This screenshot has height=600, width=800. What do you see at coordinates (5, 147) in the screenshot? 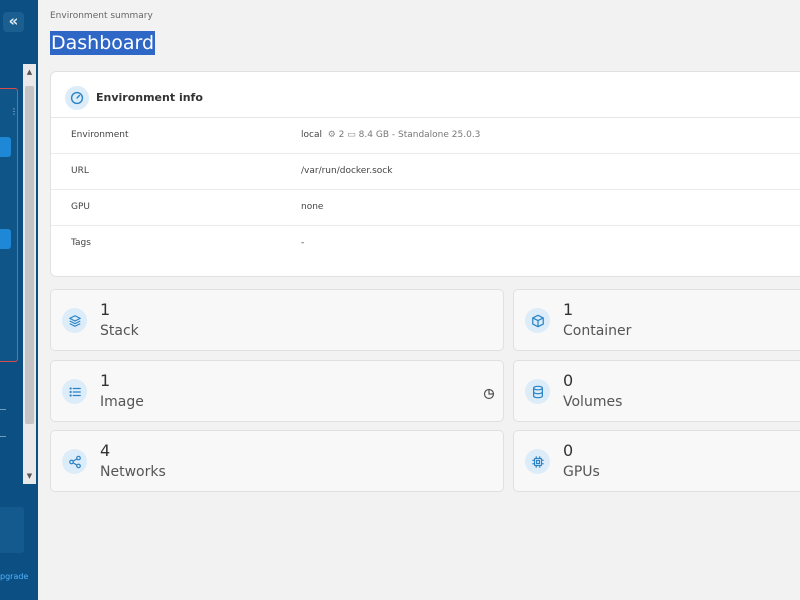
I see `sidebar-item-active` at bounding box center [5, 147].